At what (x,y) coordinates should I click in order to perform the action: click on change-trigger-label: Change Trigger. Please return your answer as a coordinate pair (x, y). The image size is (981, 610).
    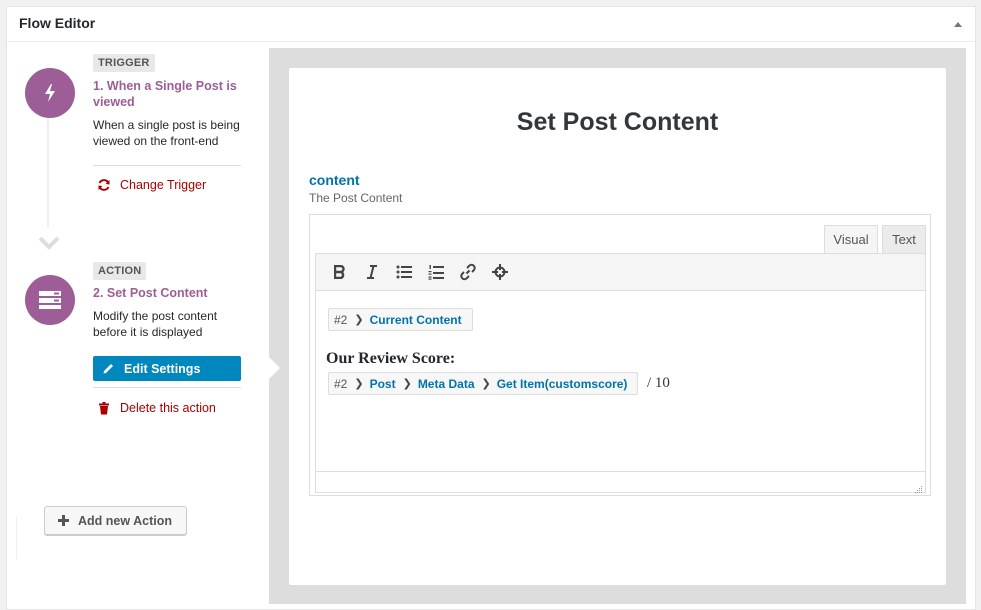
    Looking at the image, I should click on (163, 185).